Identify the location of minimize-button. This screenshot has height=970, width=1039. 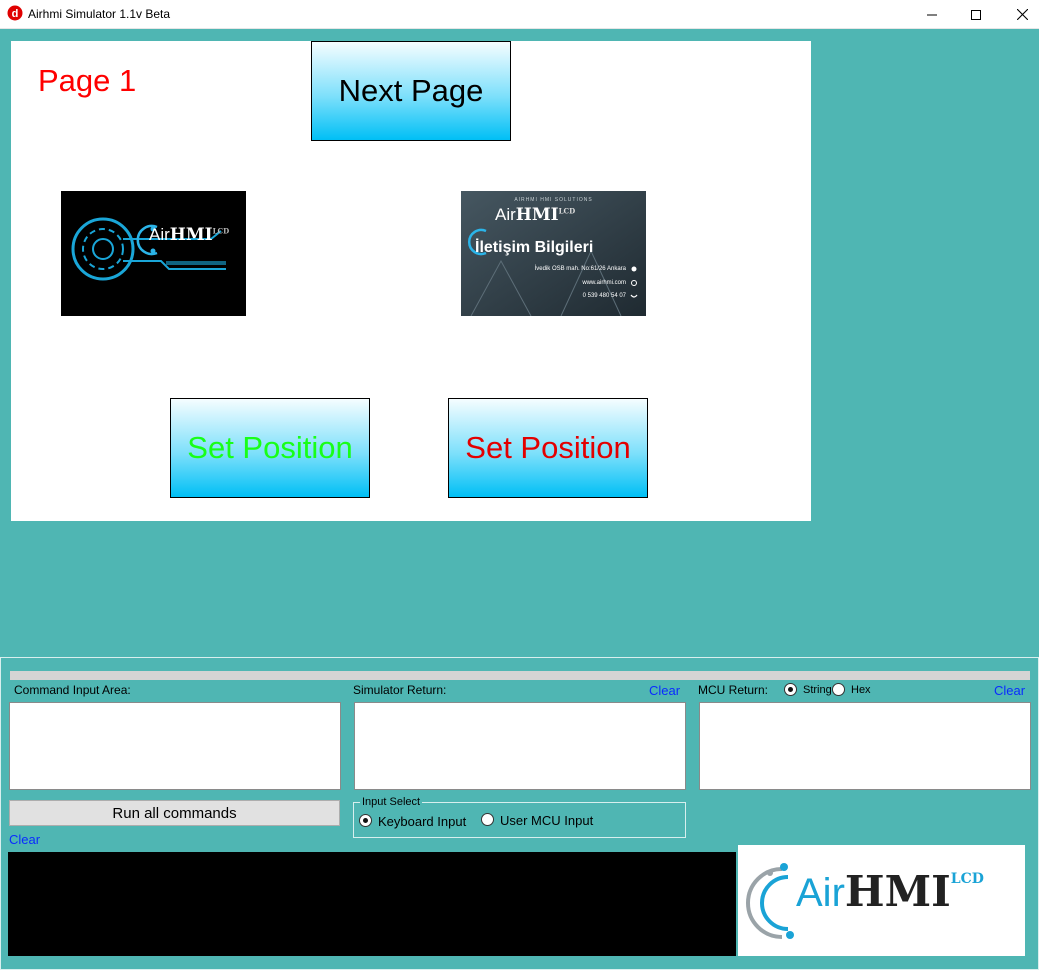
(932, 14).